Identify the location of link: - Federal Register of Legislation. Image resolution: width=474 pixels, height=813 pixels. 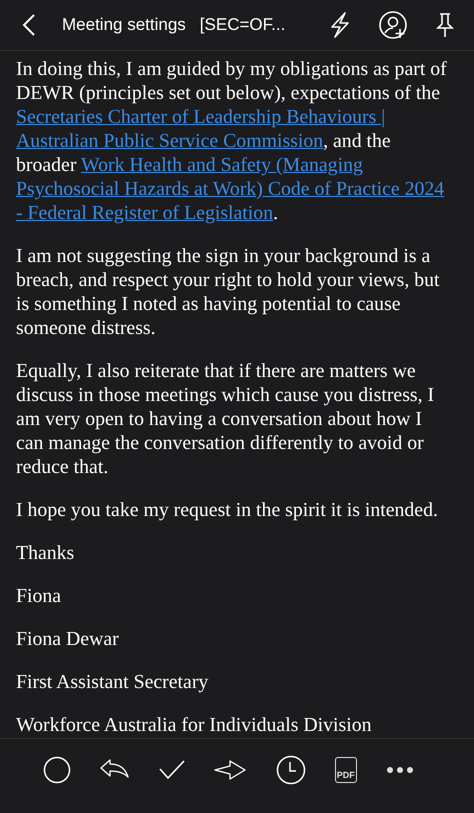
(145, 213).